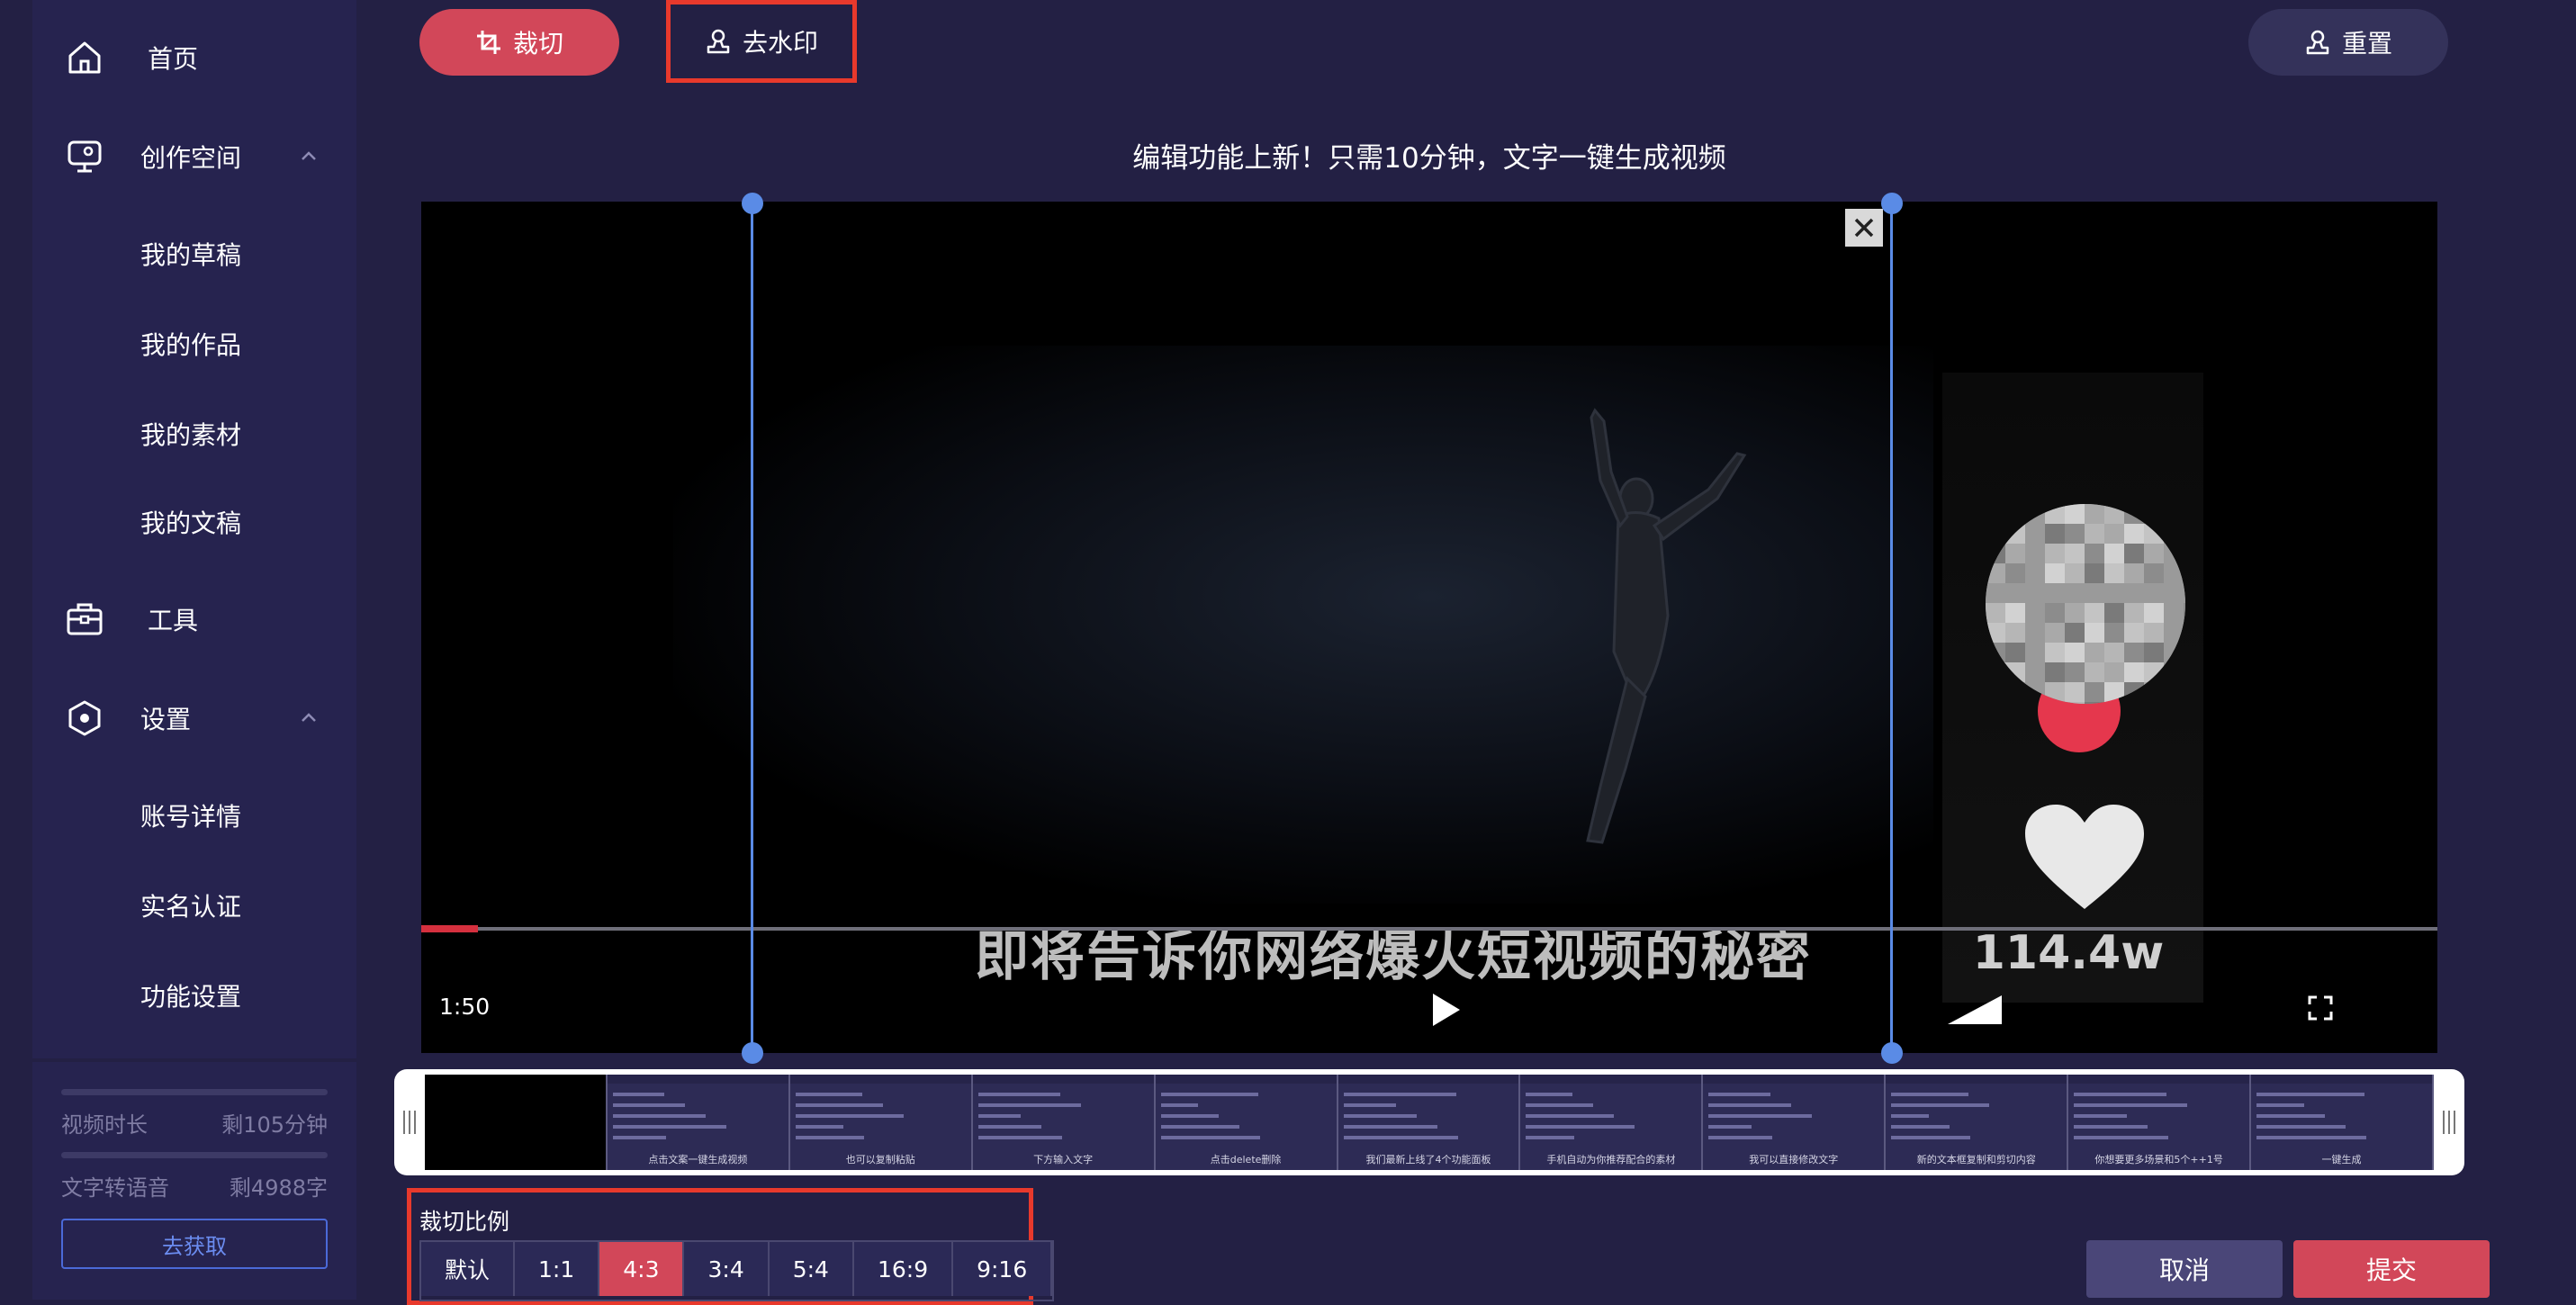  I want to click on frame-caption: 一键生成, so click(2341, 1160).